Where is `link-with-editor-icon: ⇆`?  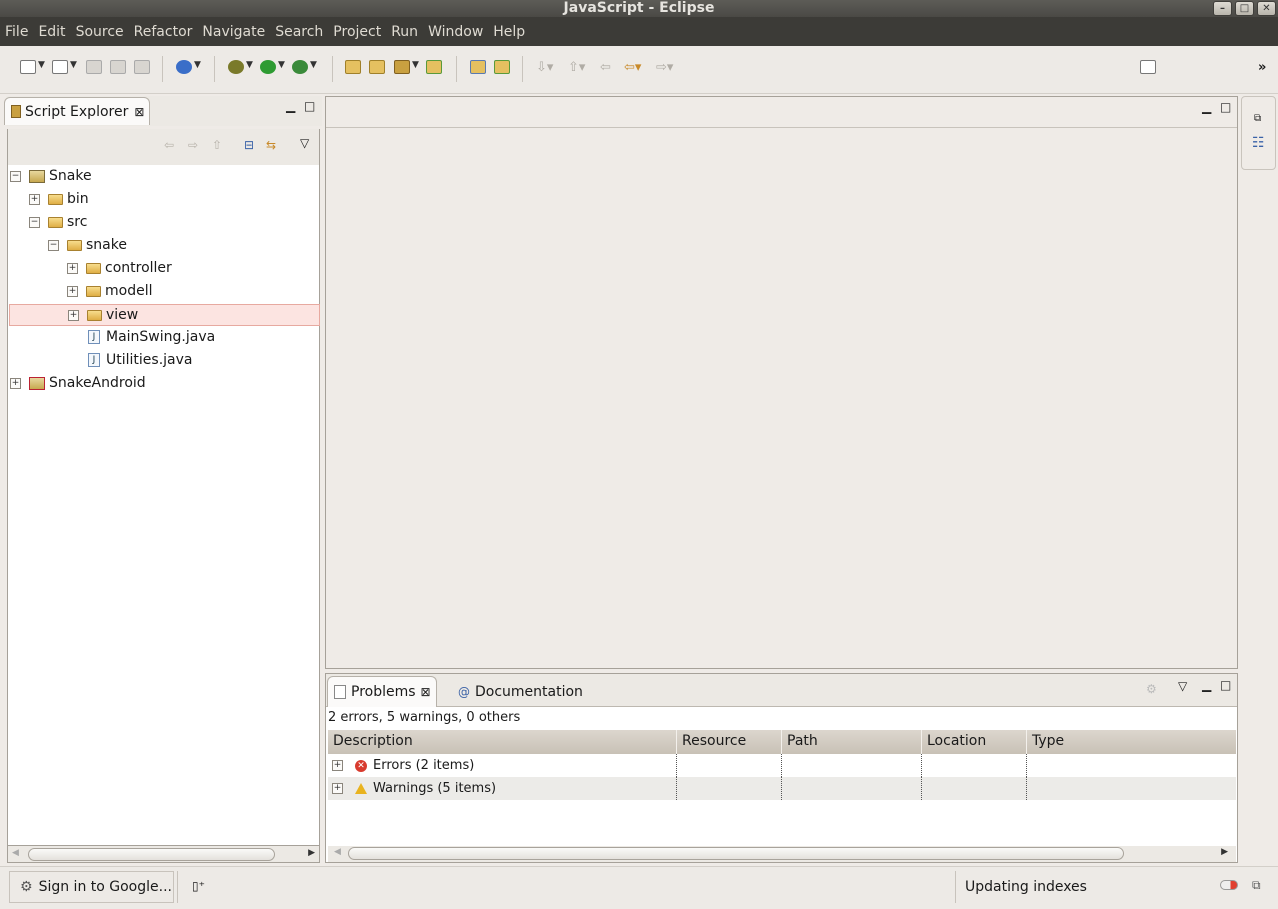
link-with-editor-icon: ⇆ is located at coordinates (271, 145).